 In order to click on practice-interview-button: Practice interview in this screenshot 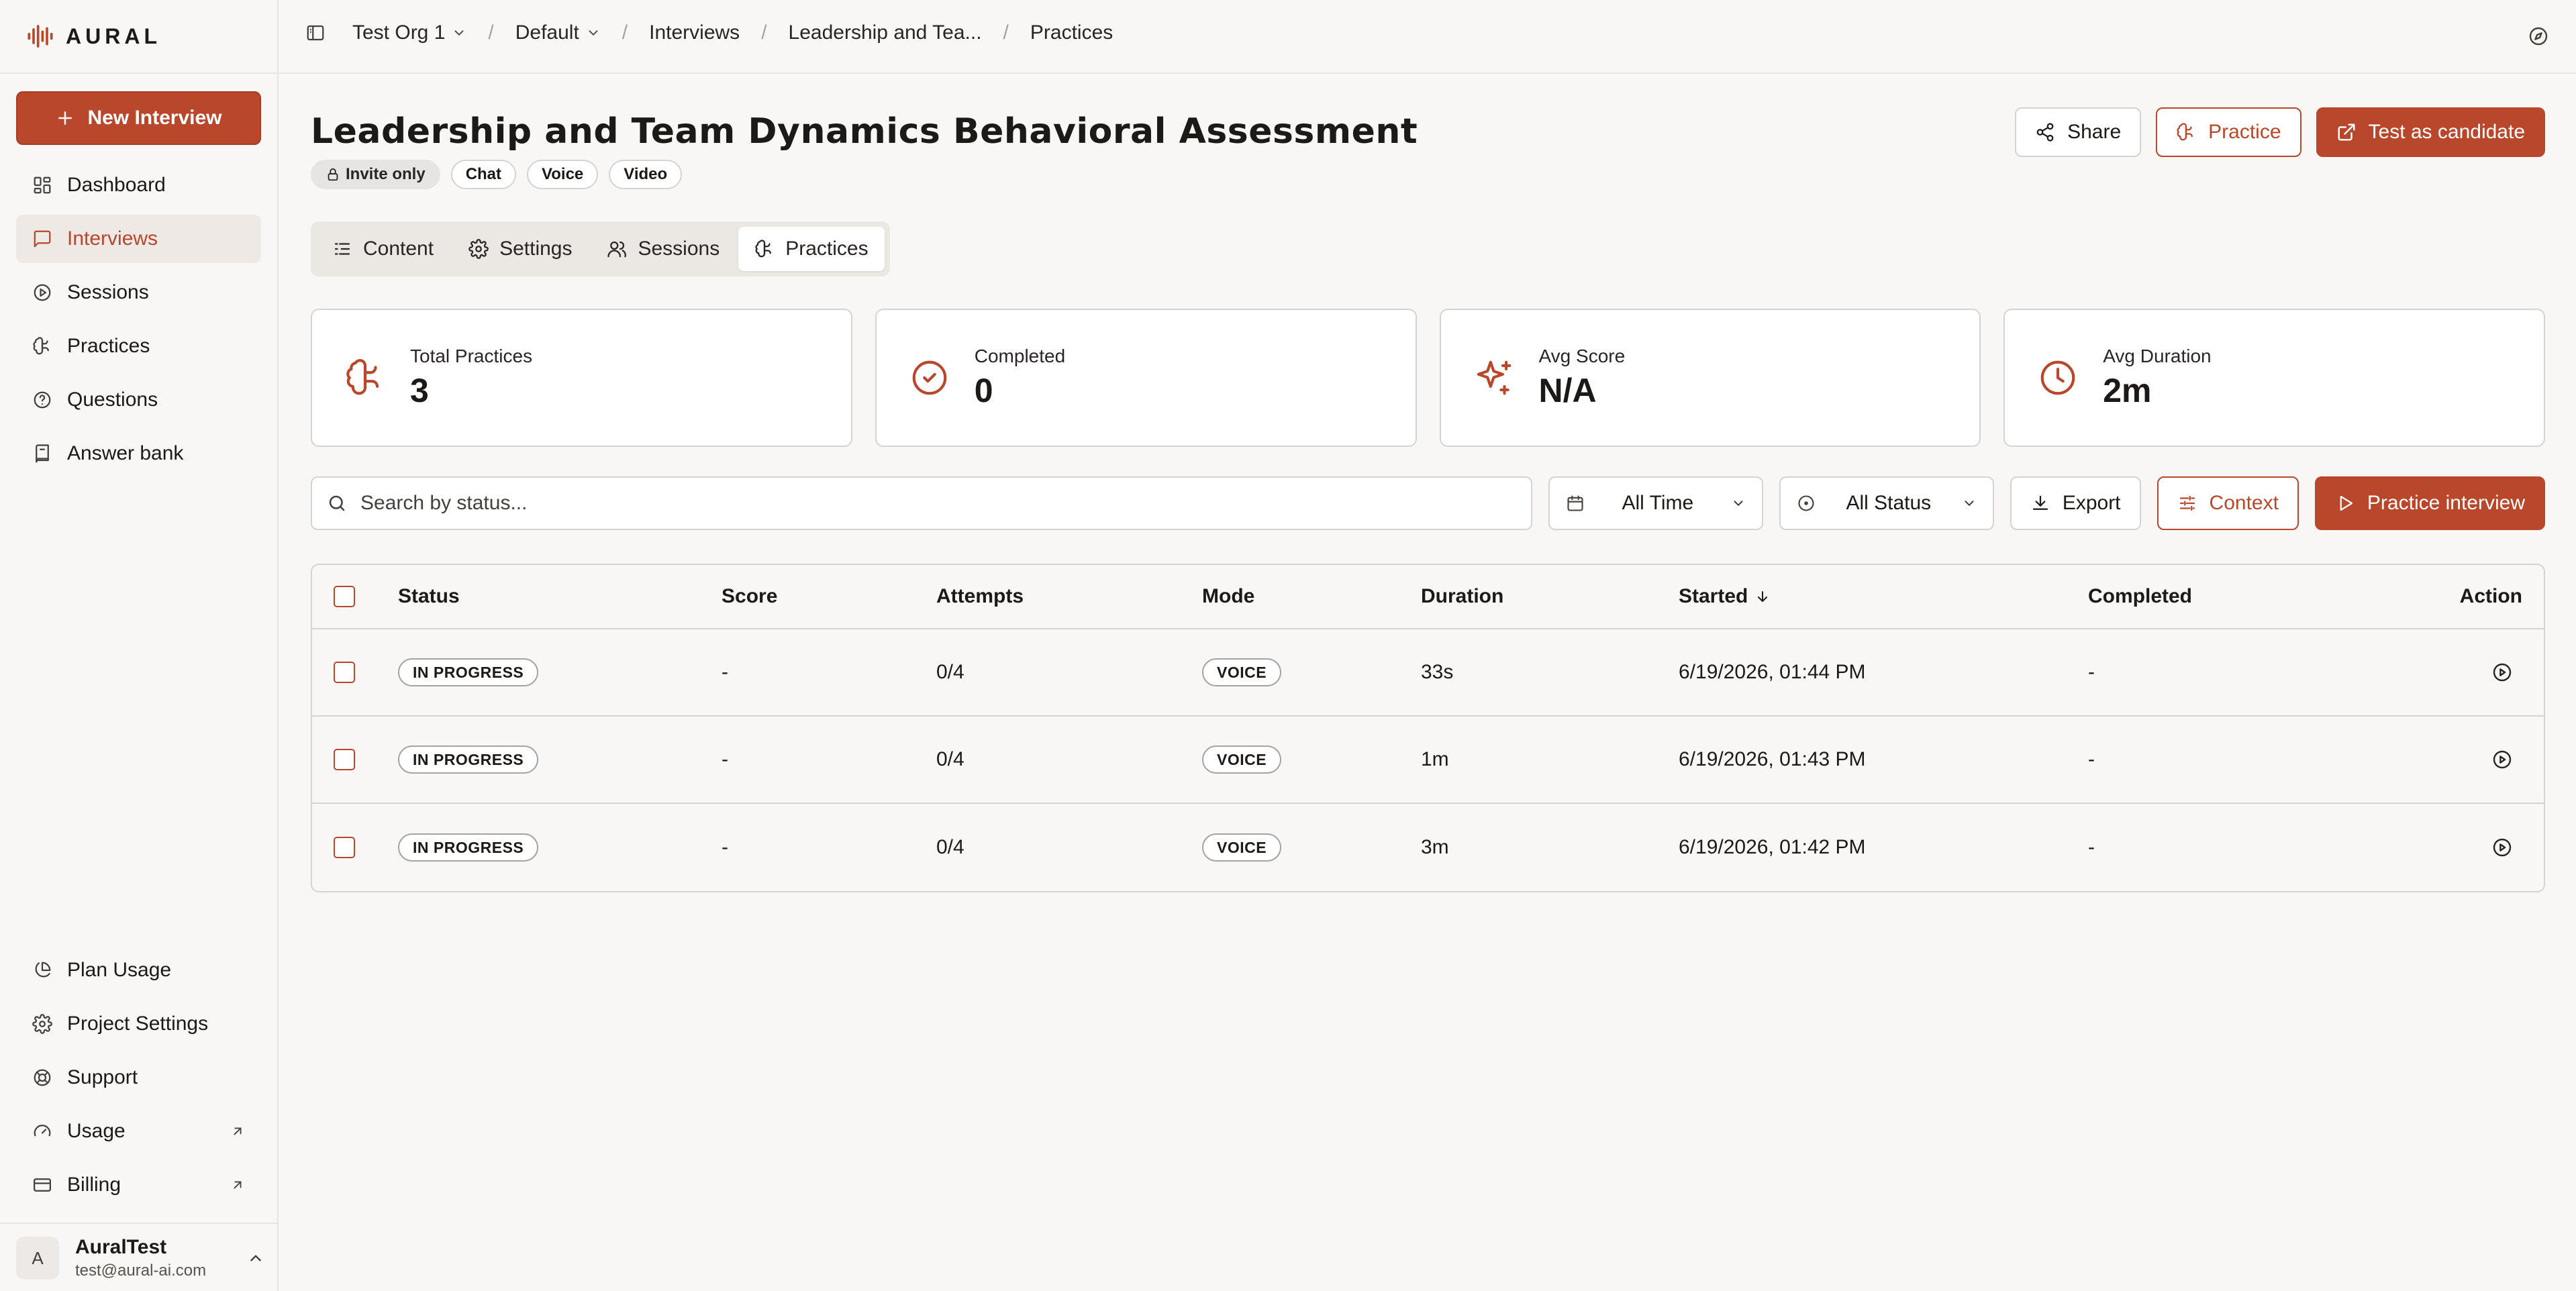, I will do `click(2429, 503)`.